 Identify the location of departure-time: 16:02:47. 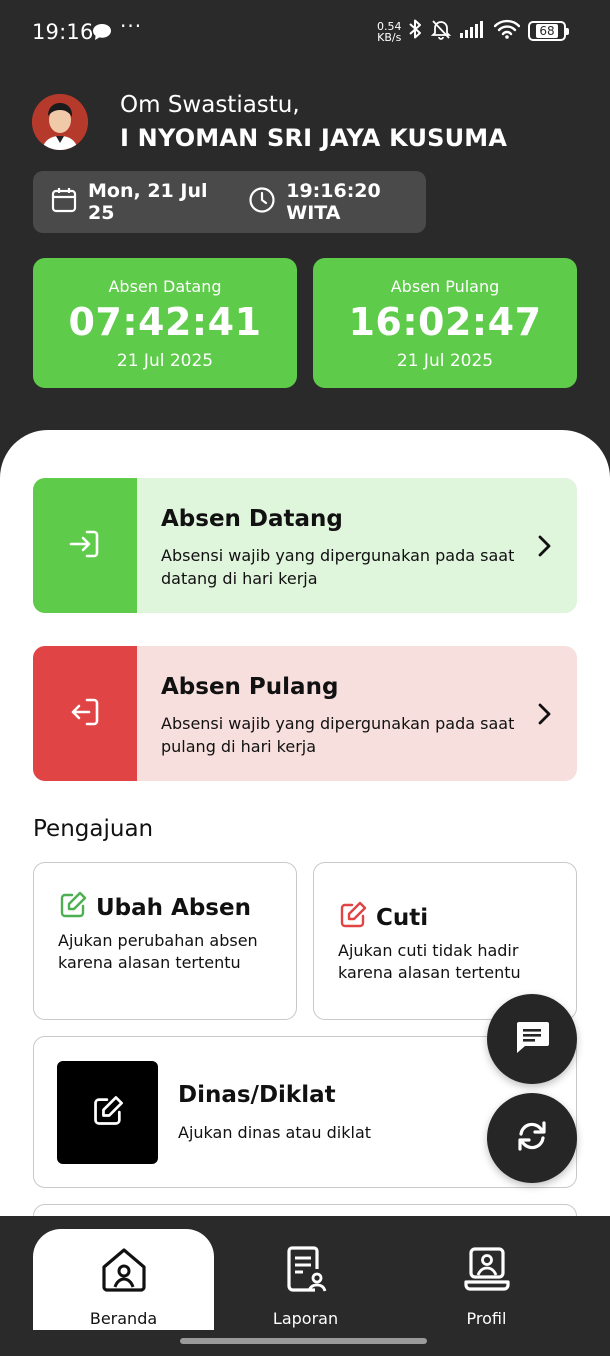
(445, 322).